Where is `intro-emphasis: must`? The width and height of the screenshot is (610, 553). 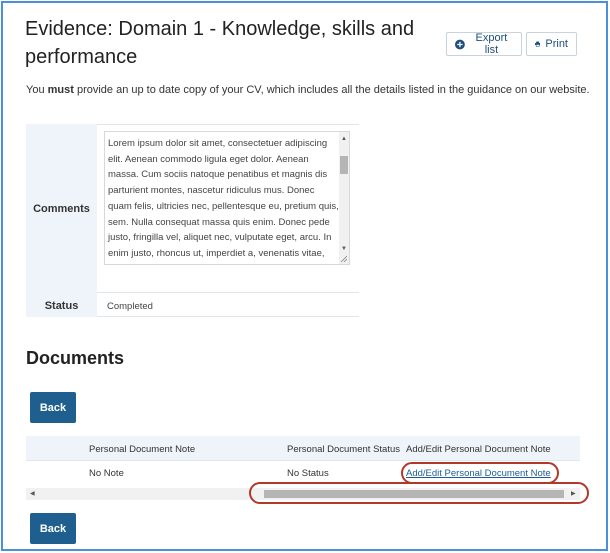
intro-emphasis: must is located at coordinates (60, 90).